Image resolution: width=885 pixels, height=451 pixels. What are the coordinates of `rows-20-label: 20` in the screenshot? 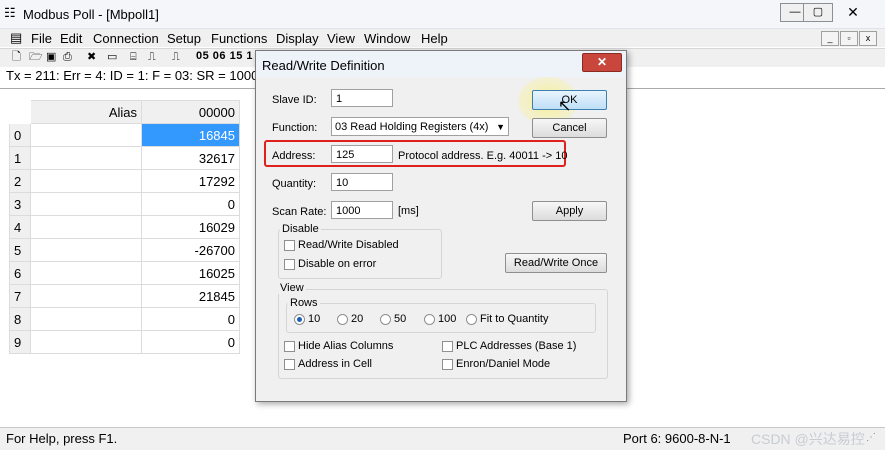 It's located at (357, 319).